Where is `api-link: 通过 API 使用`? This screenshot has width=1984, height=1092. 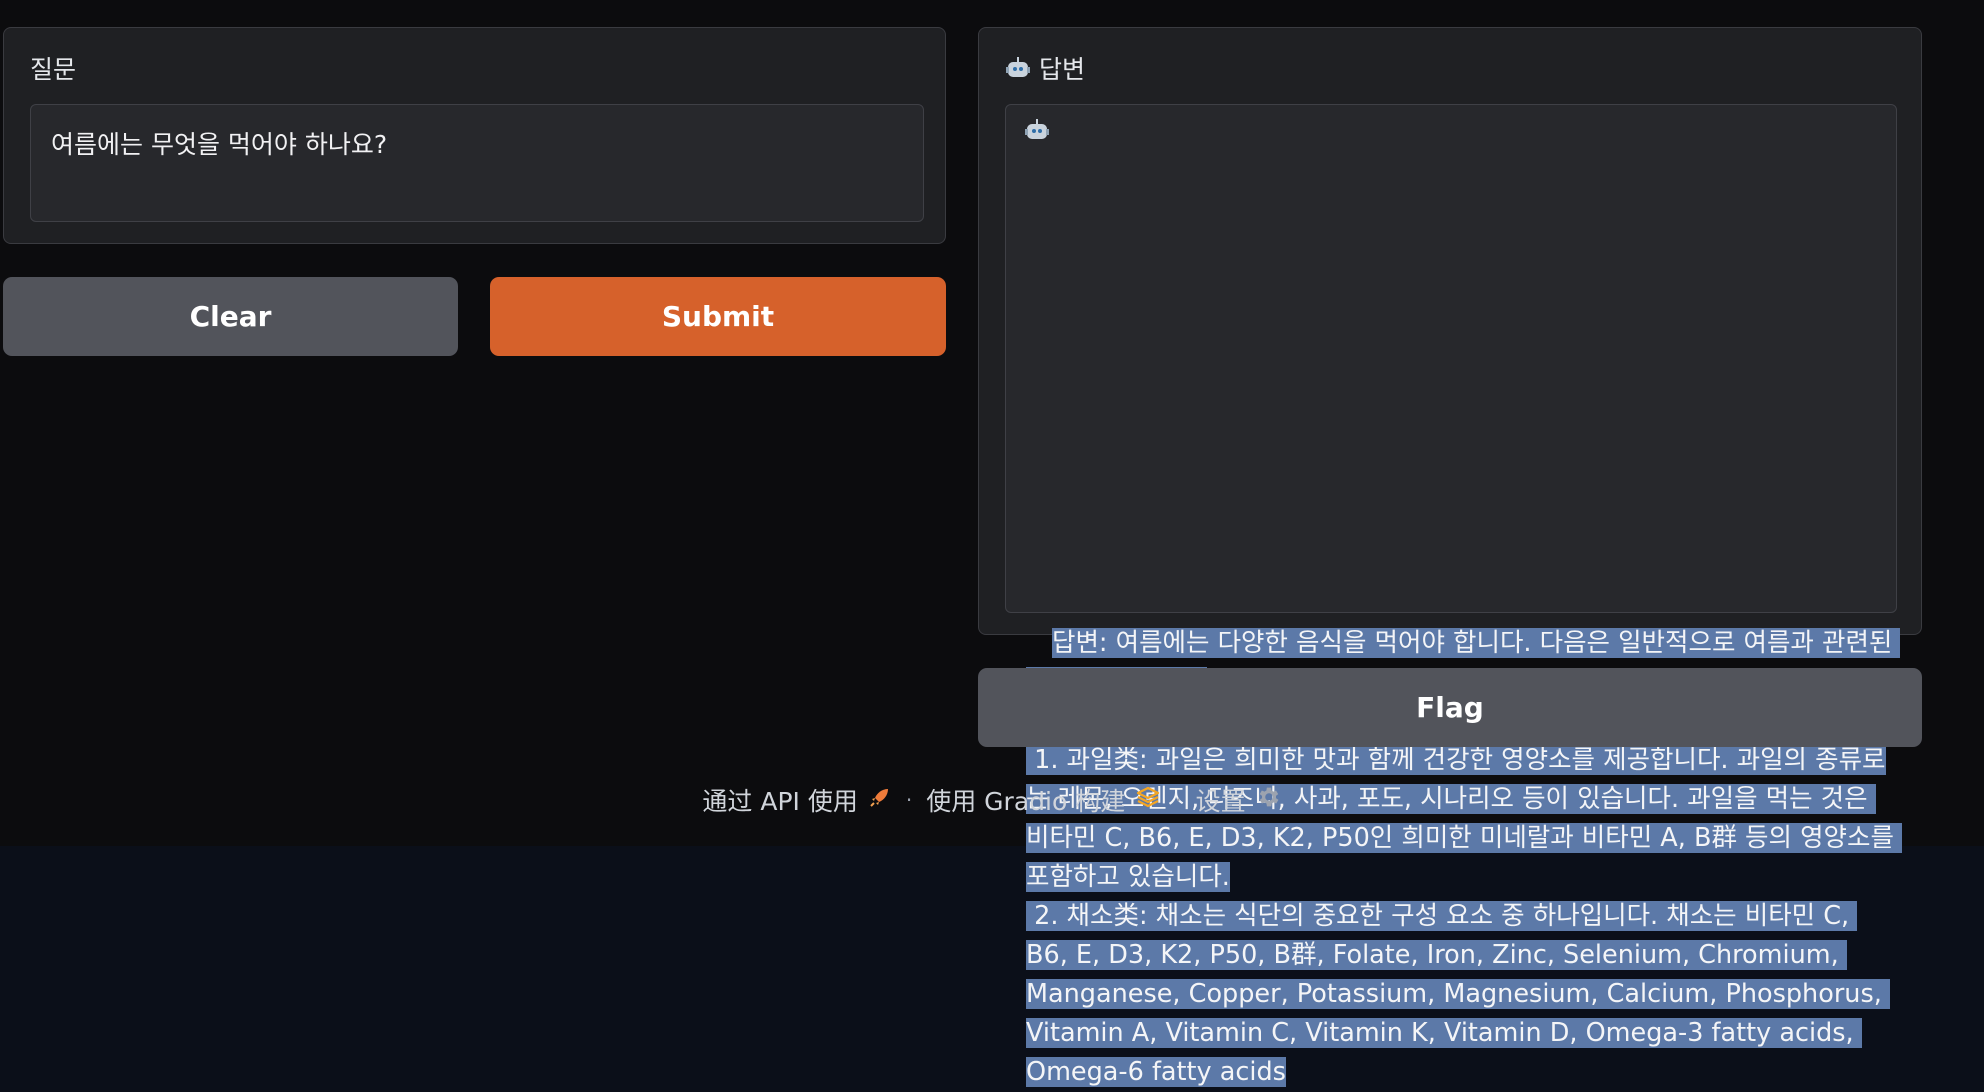
api-link: 通过 API 使用 is located at coordinates (796, 800).